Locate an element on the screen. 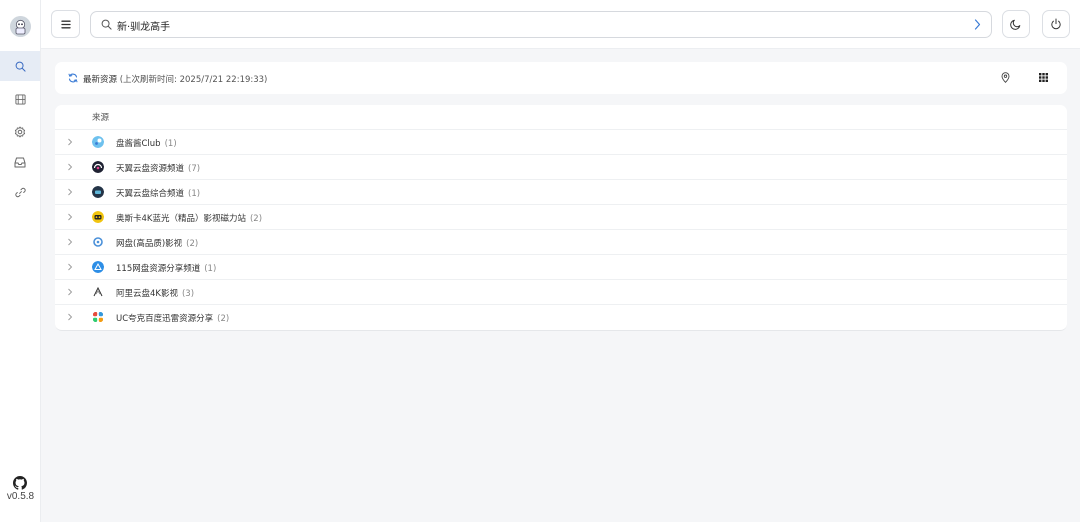 The image size is (1080, 522). table-row: 阿里云盘4K影视 (3) is located at coordinates (561, 292).